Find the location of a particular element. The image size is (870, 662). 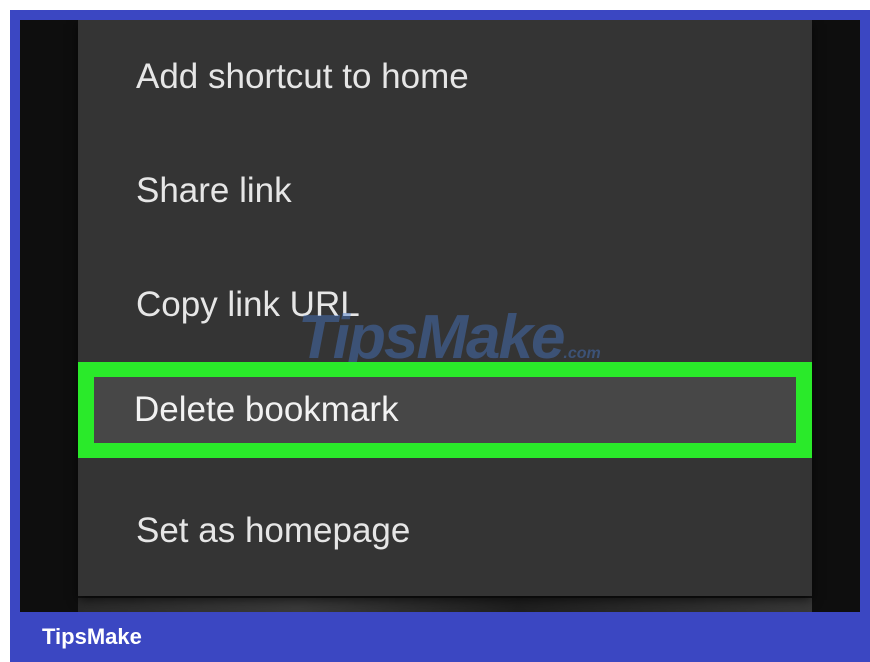

background-bottom is located at coordinates (445, 605).